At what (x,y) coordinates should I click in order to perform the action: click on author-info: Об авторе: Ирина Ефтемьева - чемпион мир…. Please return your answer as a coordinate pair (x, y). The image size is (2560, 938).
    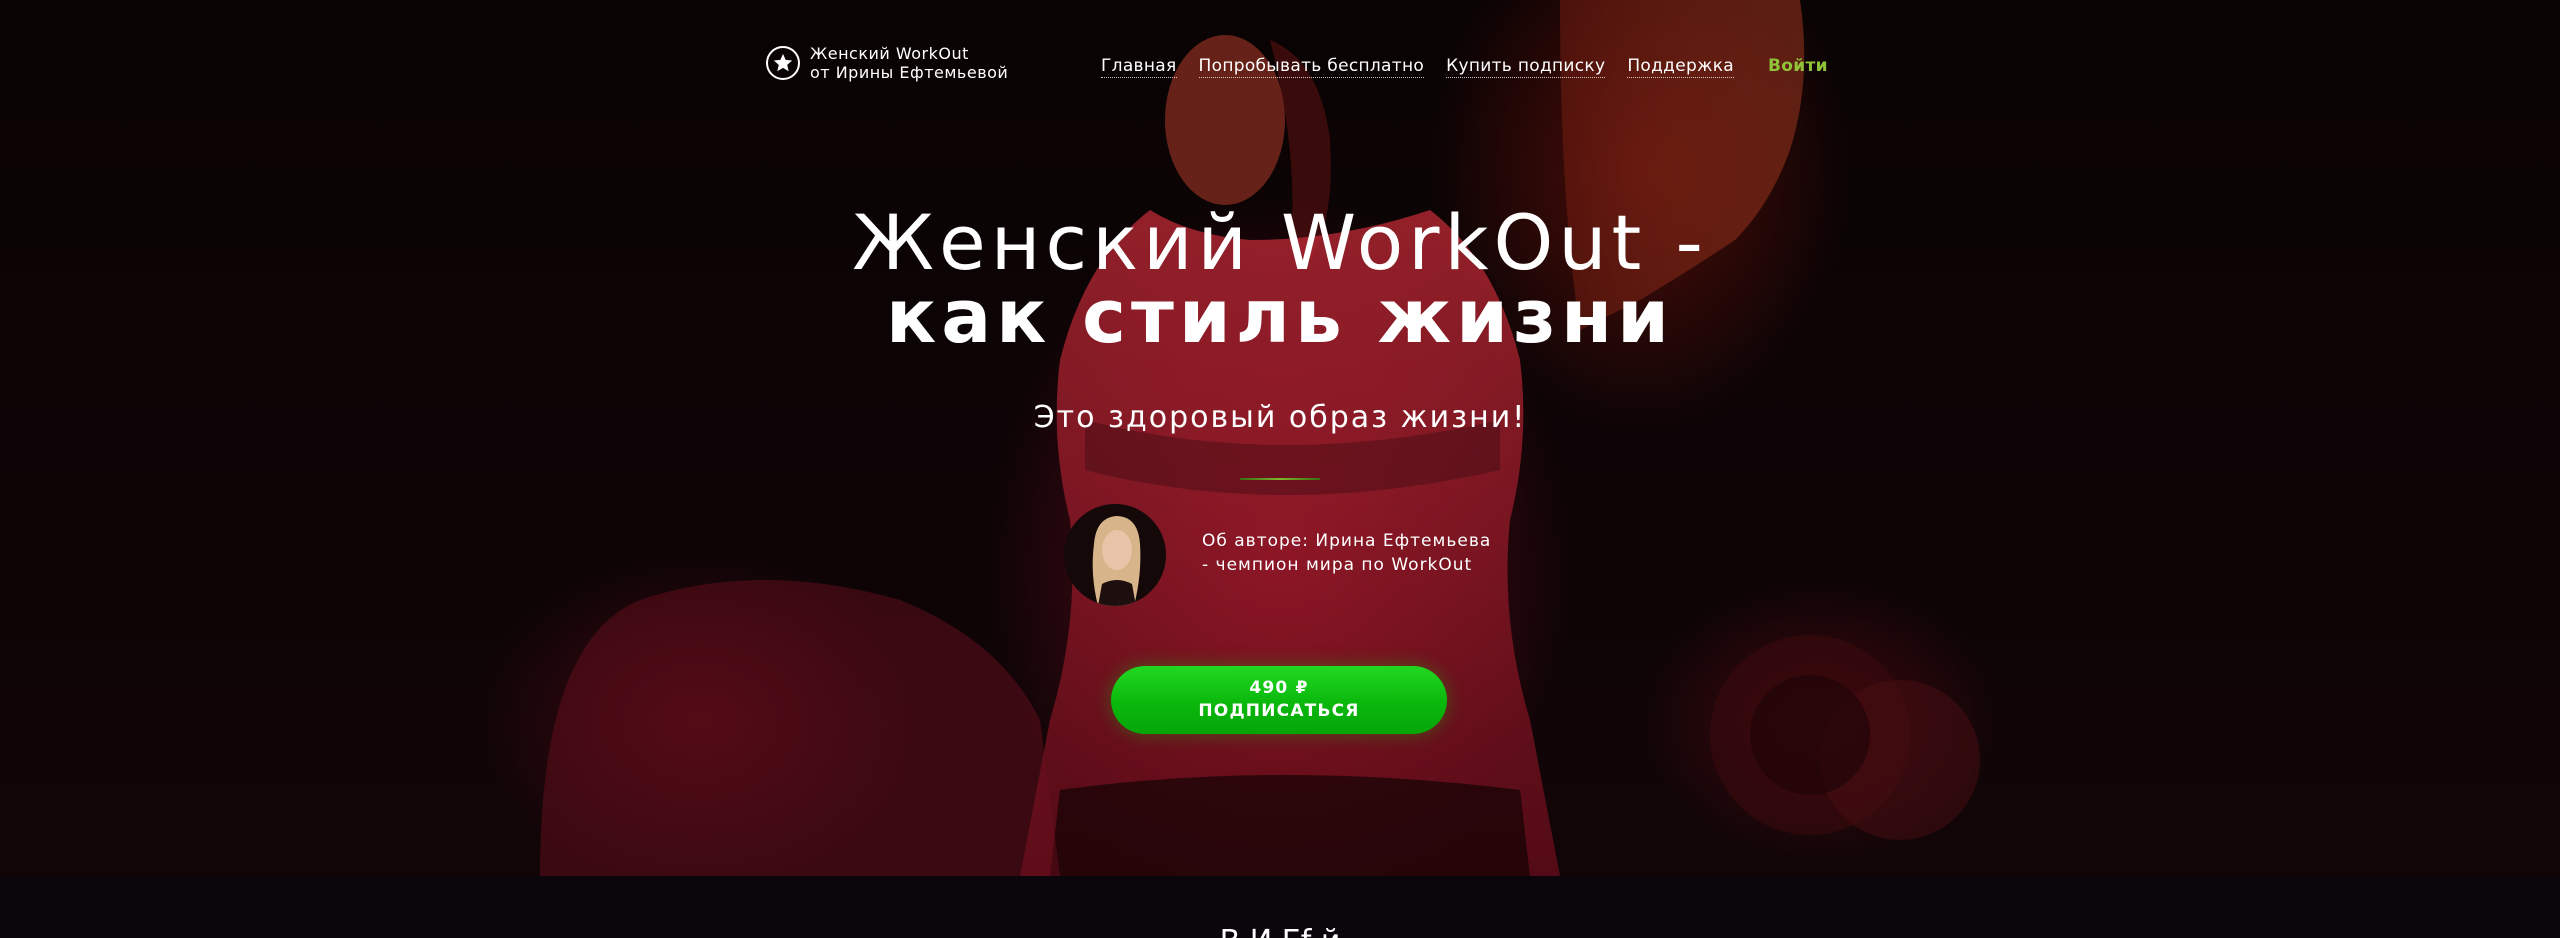
    Looking at the image, I should click on (1346, 553).